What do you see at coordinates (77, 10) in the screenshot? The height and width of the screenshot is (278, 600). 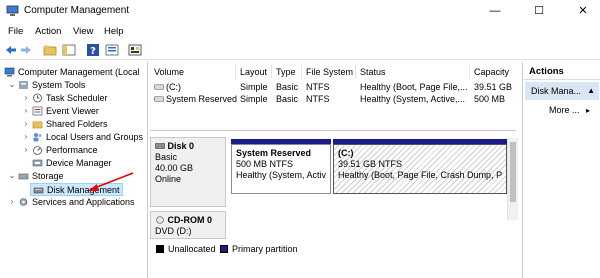 I see `window-title: Computer Management` at bounding box center [77, 10].